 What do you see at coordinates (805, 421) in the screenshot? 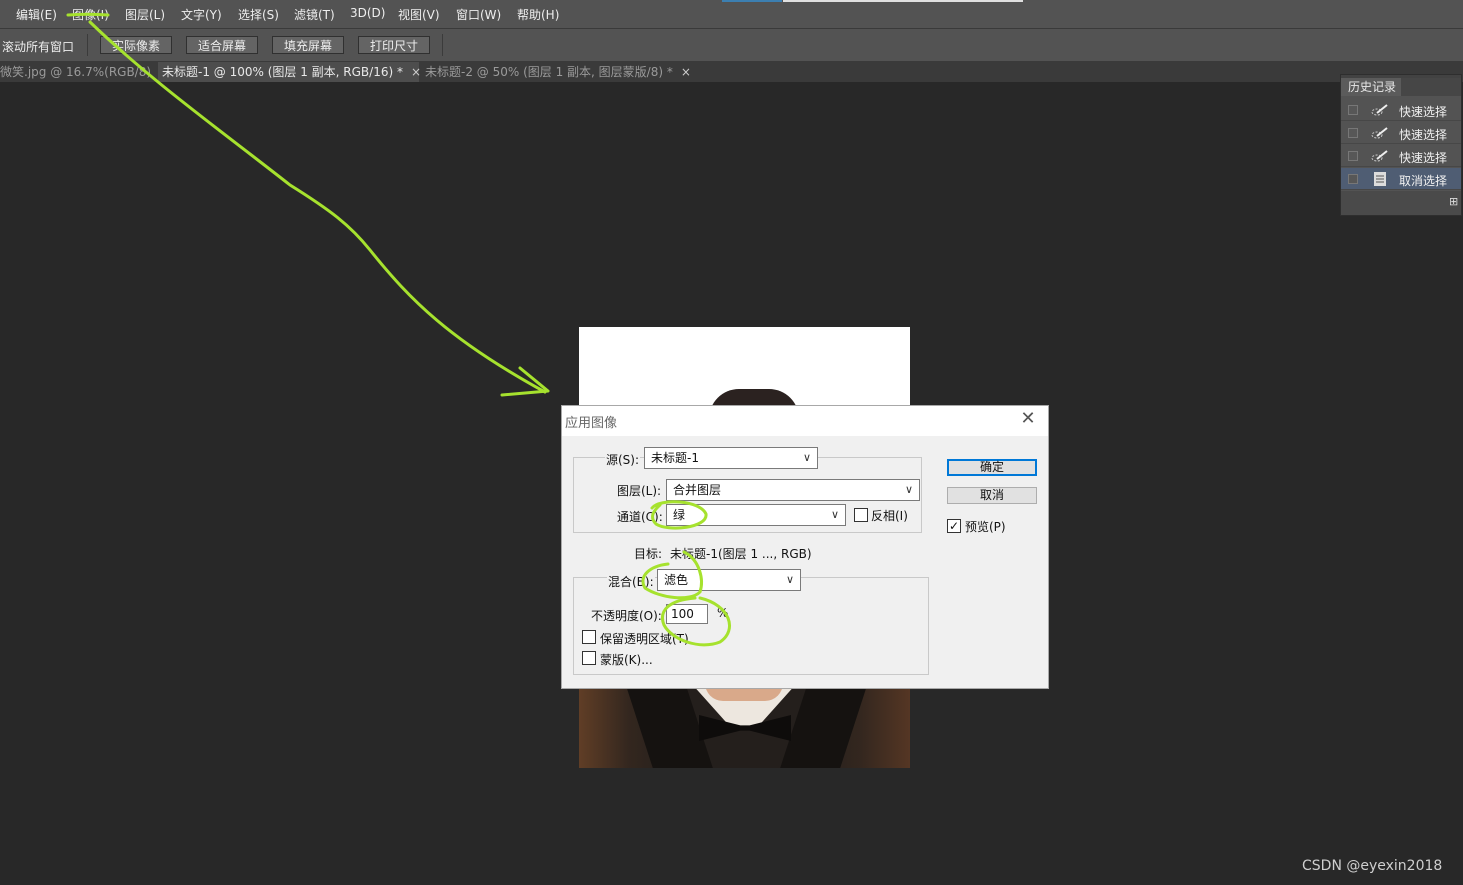
I see `dialog-titlebar: 应用图像 ✕` at bounding box center [805, 421].